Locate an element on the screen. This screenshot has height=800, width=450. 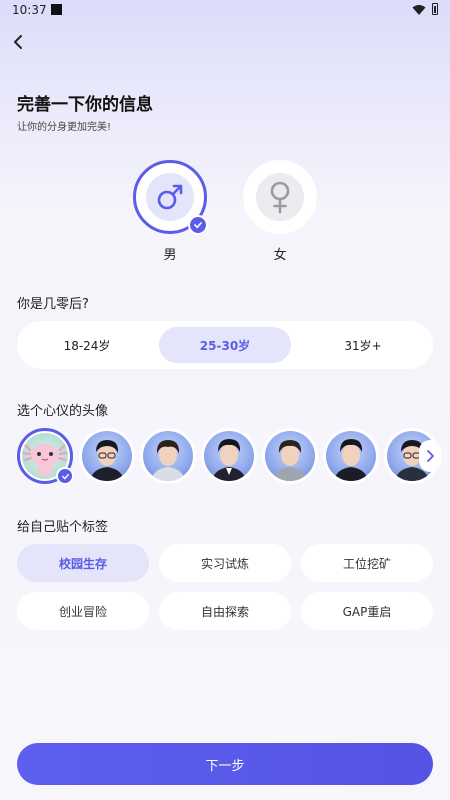
gender-option-female: 女 is located at coordinates (280, 211).